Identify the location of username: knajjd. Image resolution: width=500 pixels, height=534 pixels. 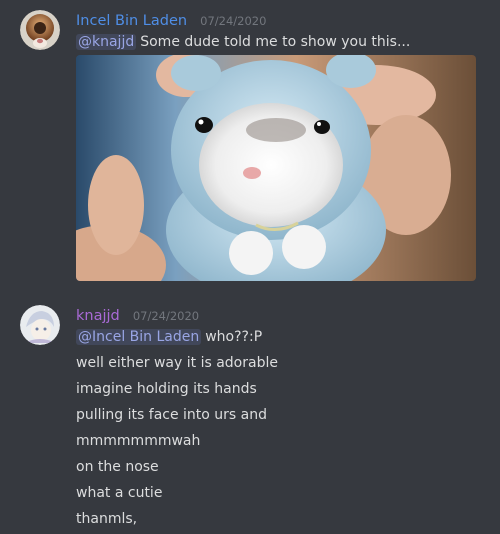
(98, 316).